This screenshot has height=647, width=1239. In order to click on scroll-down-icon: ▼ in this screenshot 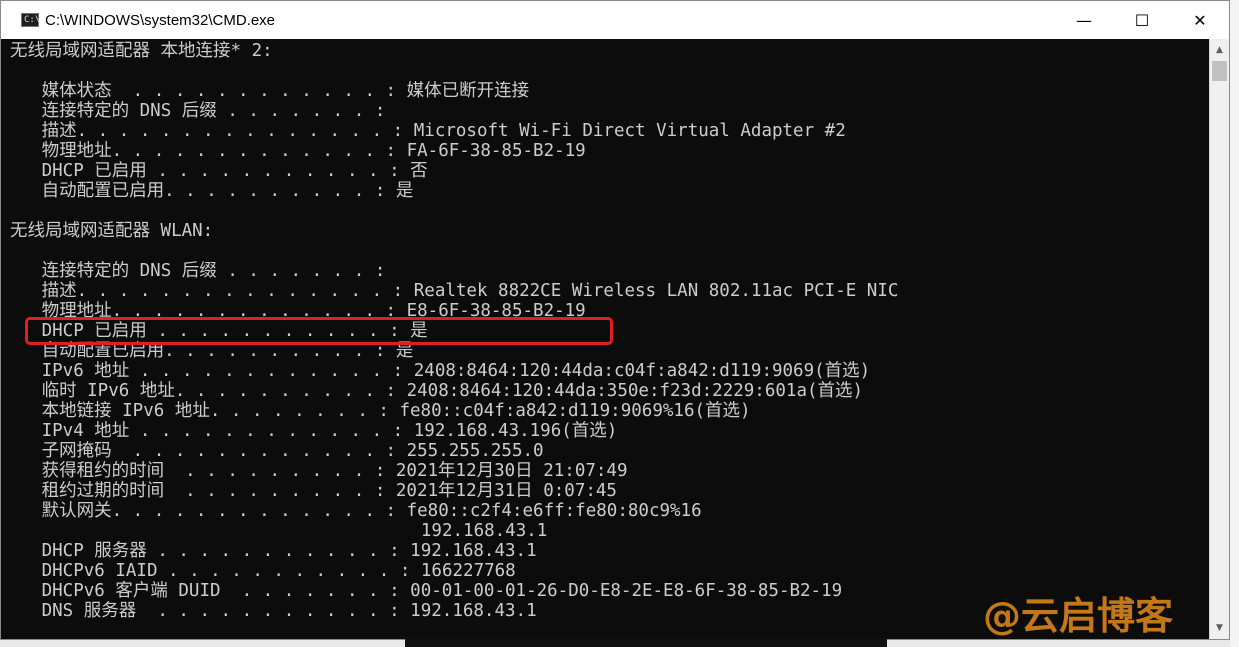, I will do `click(1219, 628)`.